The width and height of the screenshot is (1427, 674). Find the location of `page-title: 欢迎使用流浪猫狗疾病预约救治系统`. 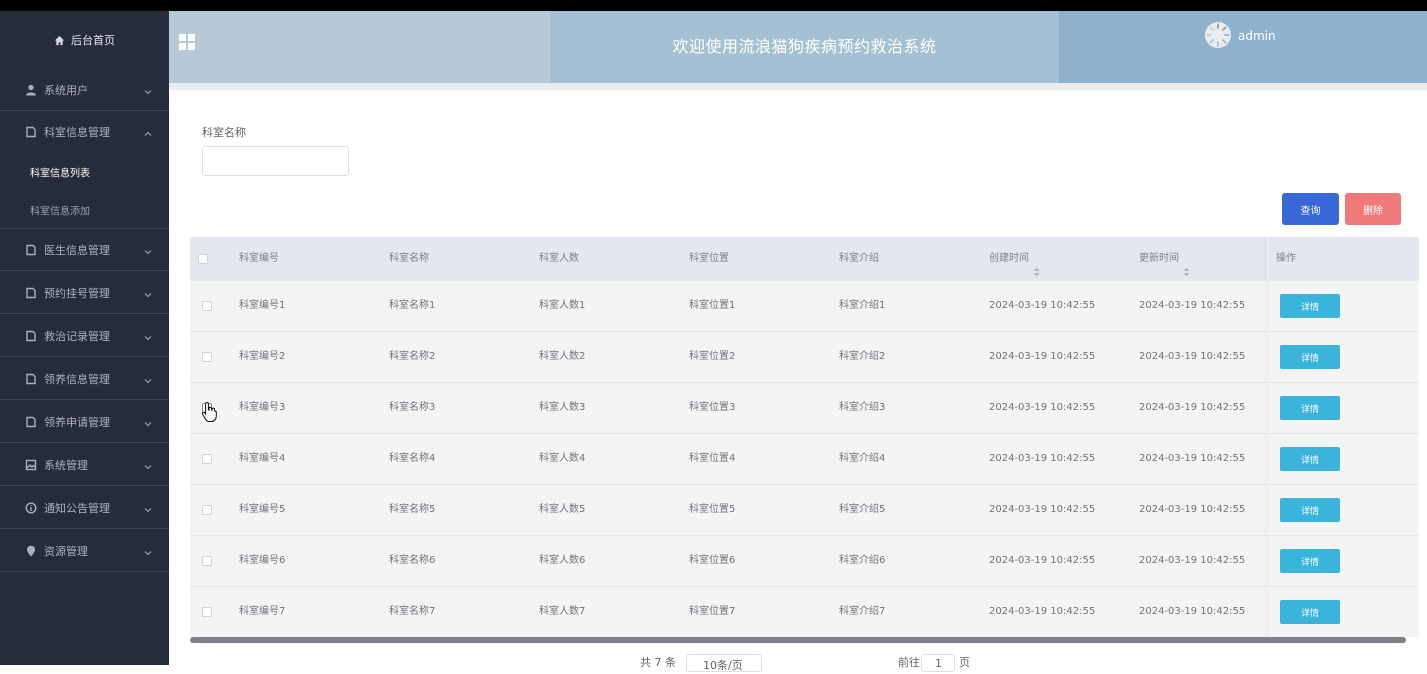

page-title: 欢迎使用流浪猫狗疾病预约救治系统 is located at coordinates (804, 46).